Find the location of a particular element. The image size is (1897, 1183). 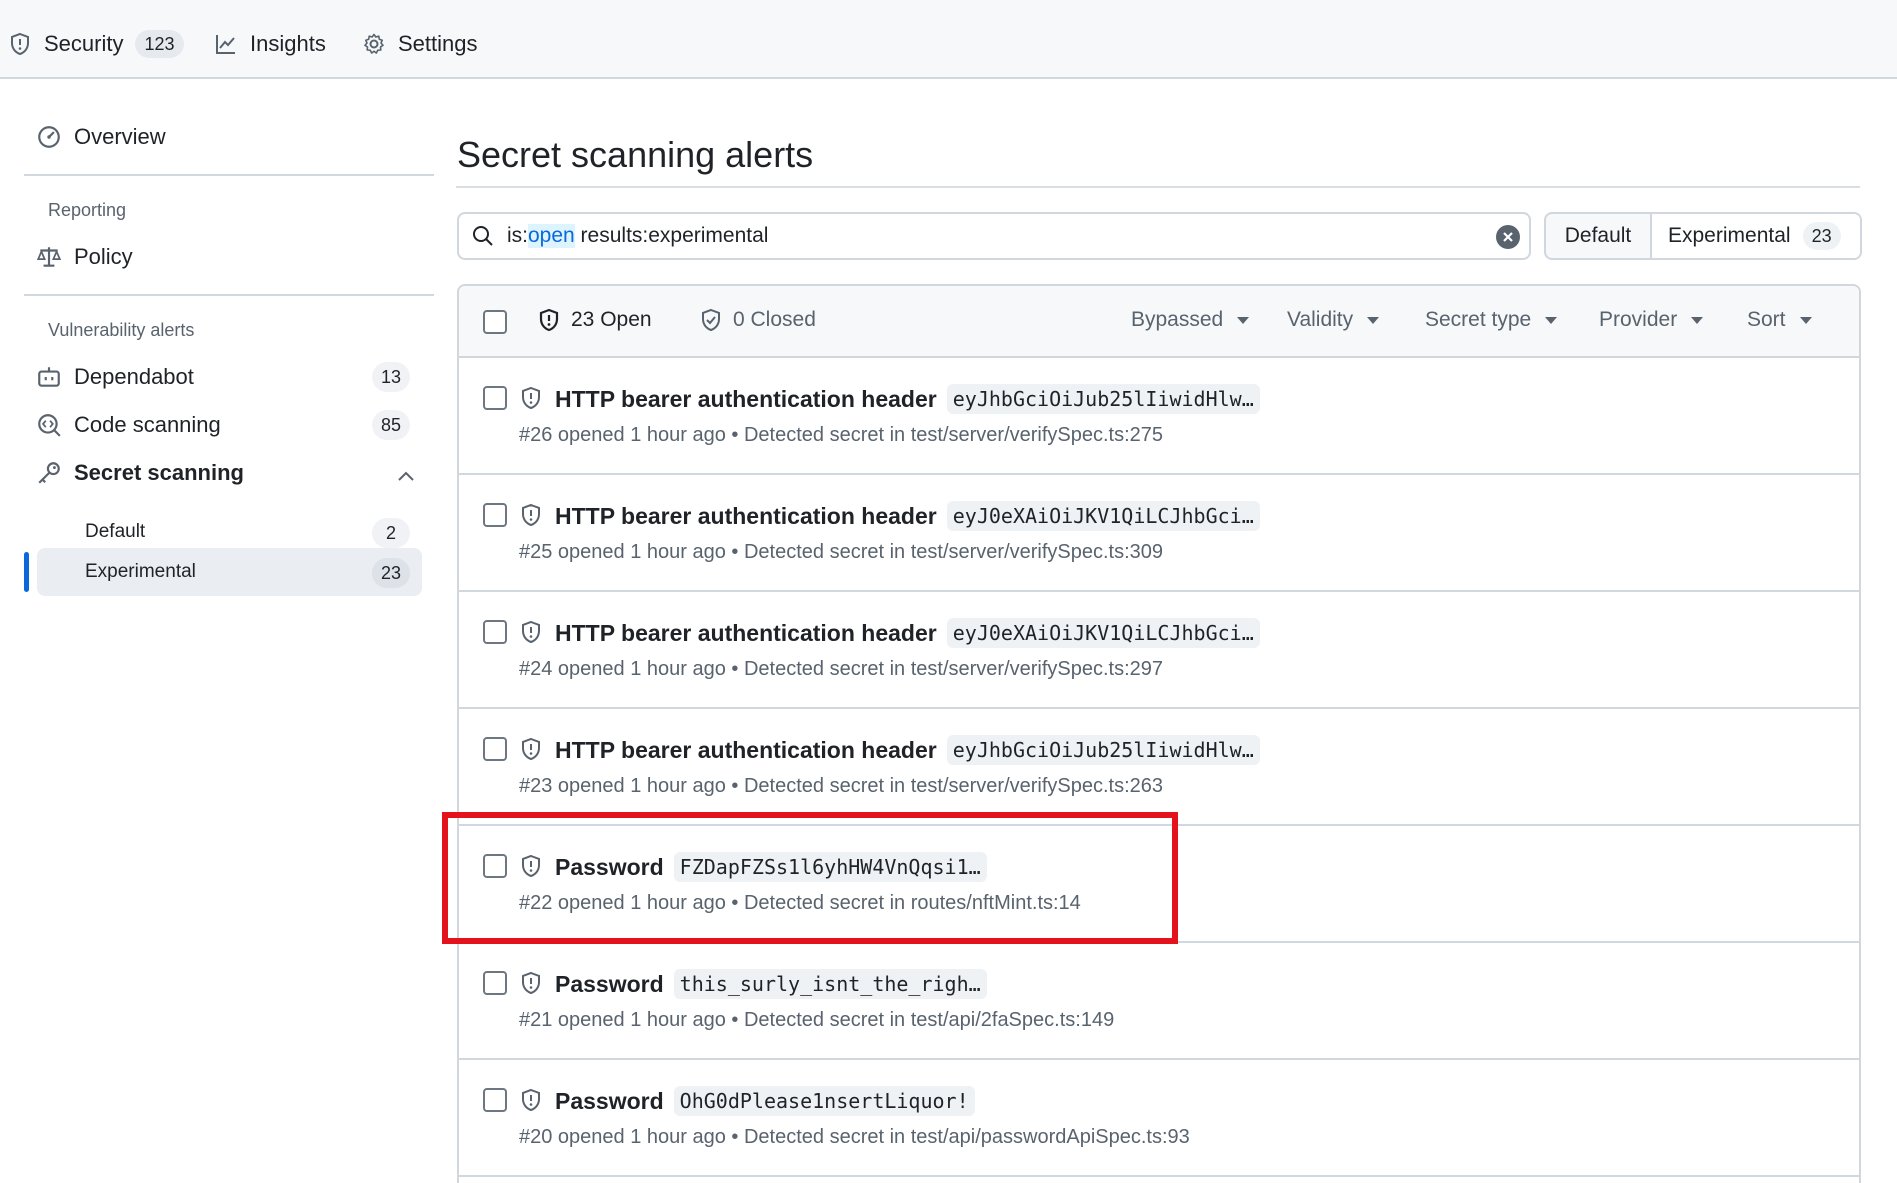

segment-experimental-count: 23 is located at coordinates (1821, 236).